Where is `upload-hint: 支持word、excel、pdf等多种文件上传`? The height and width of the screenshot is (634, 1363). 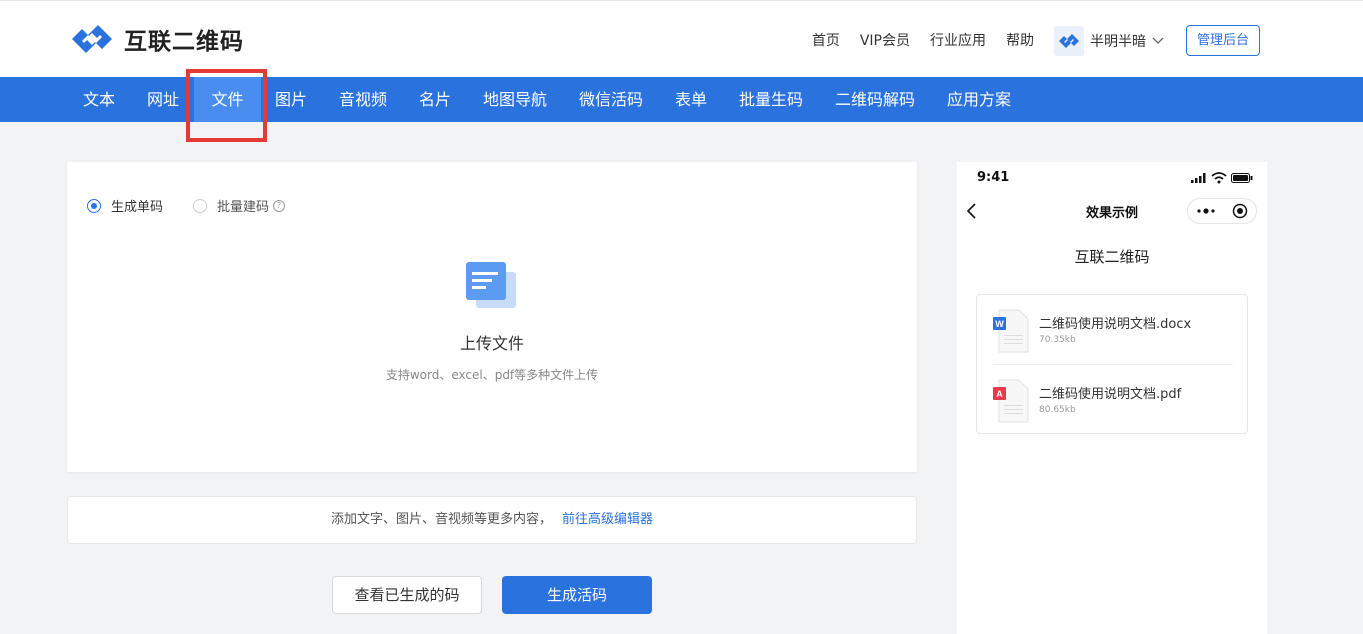
upload-hint: 支持word、excel、pdf等多种文件上传 is located at coordinates (492, 375).